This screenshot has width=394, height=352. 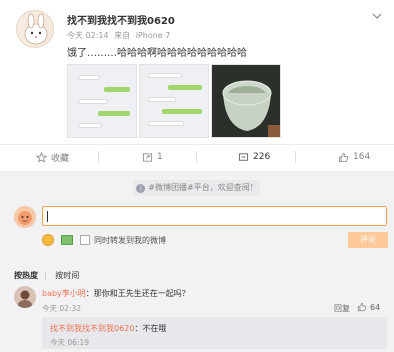 What do you see at coordinates (41, 157) in the screenshot?
I see `star-icon` at bounding box center [41, 157].